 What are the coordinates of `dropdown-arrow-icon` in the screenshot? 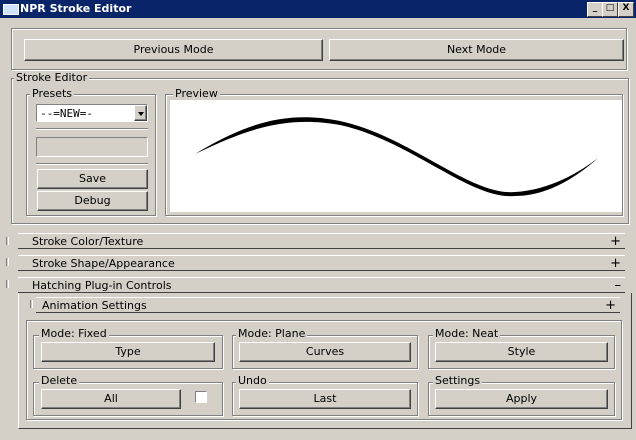 It's located at (140, 113).